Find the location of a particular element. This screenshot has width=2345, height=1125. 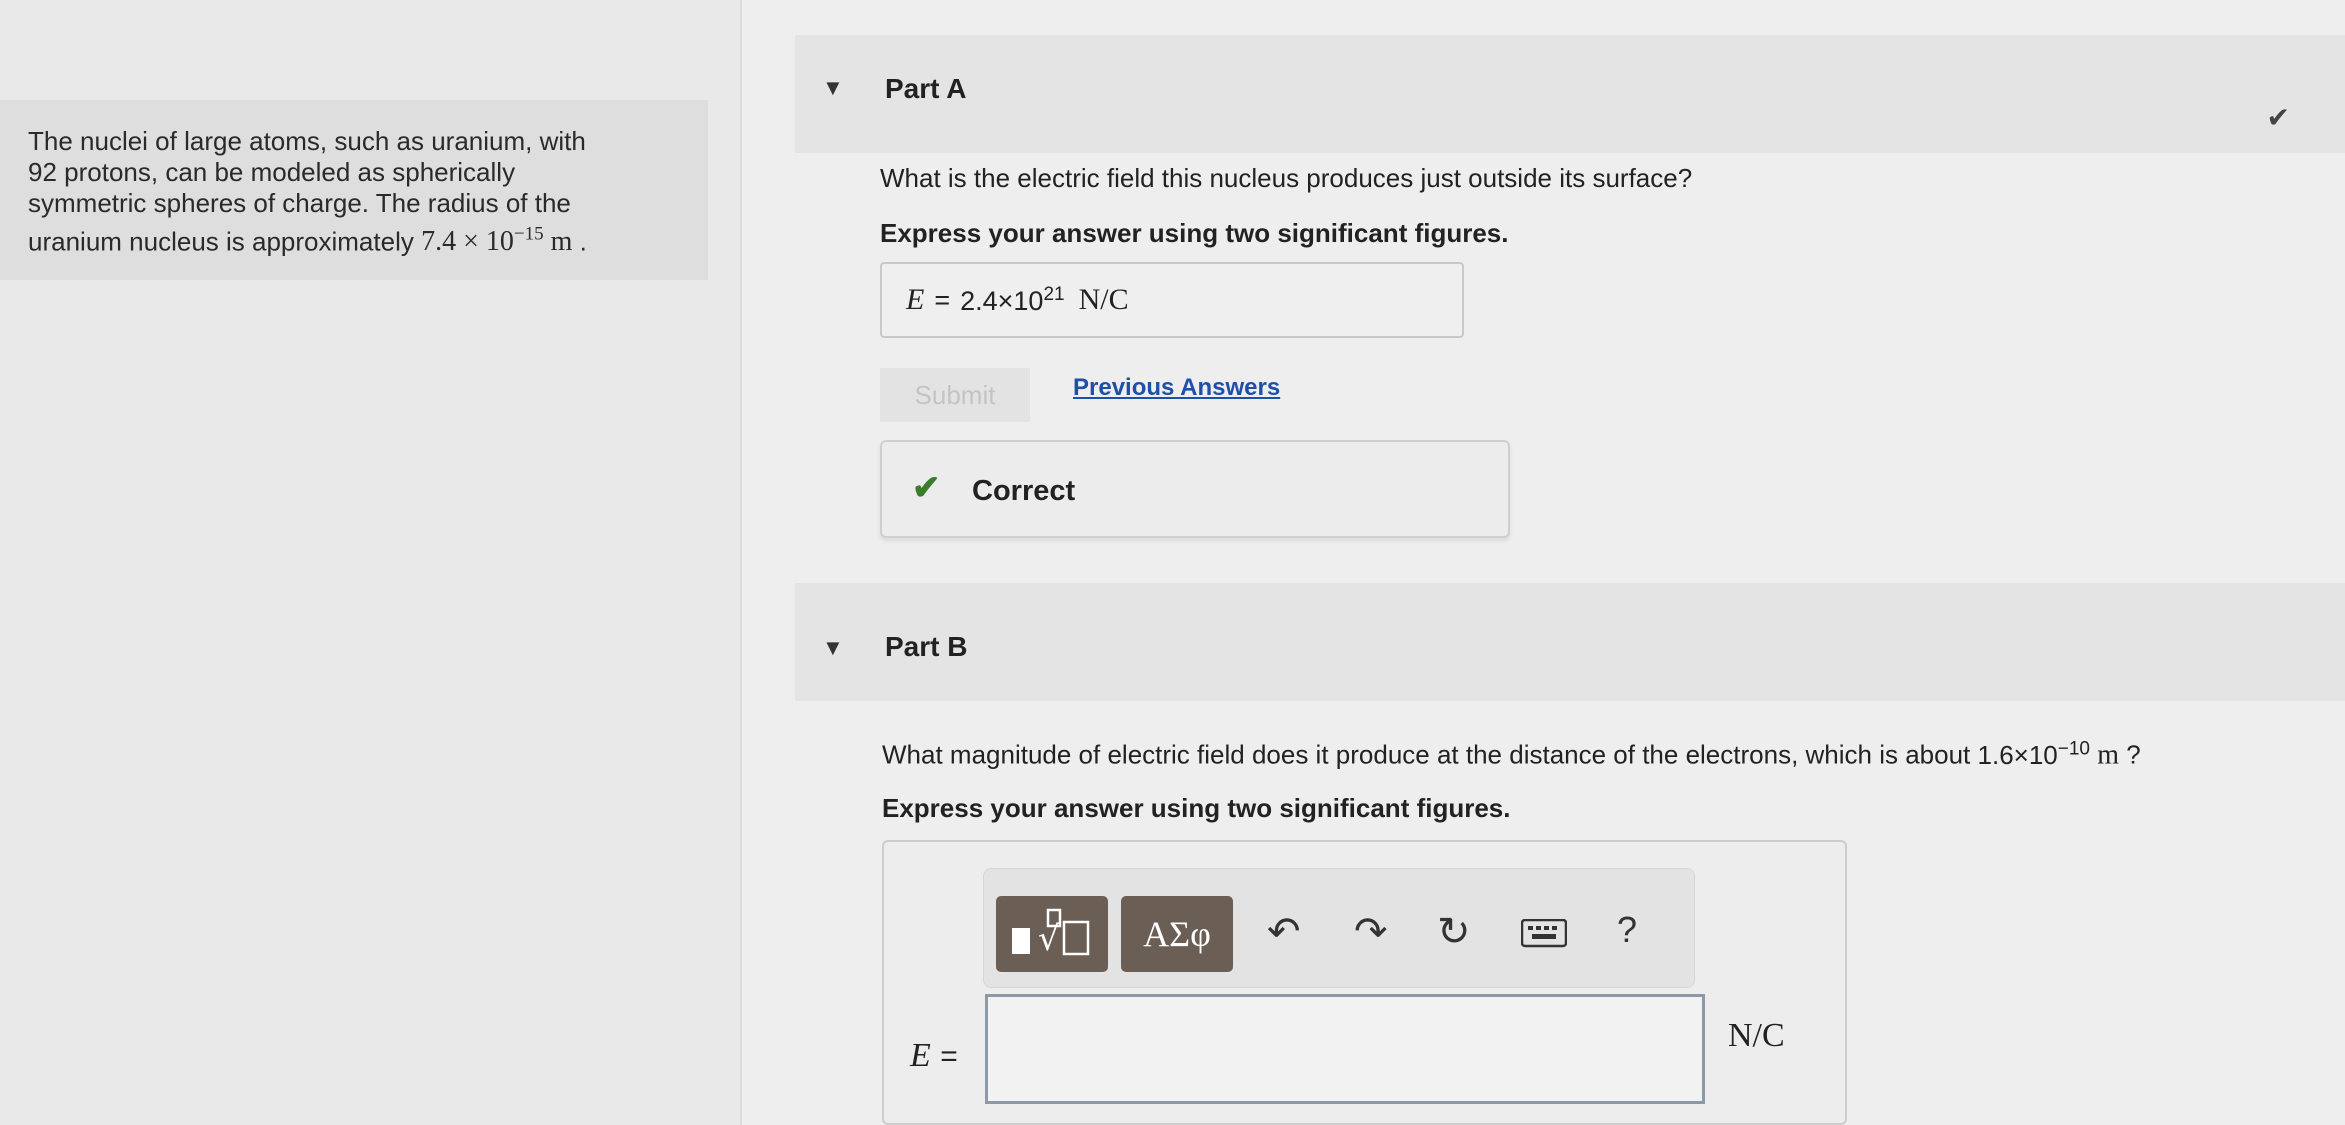

math-toolbar: √ ΑΣφ ↶ ↷ ↻ ? is located at coordinates (1339, 928).